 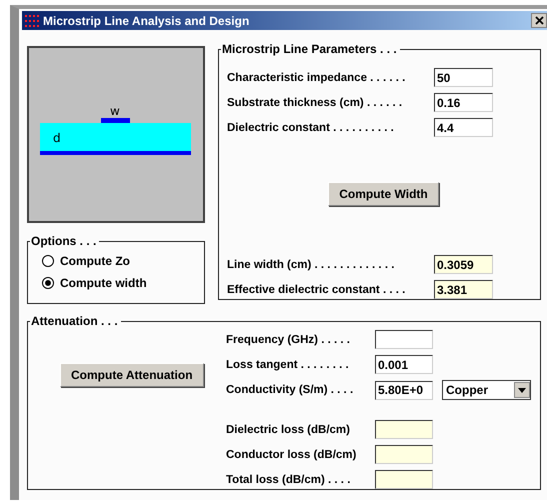 I want to click on field-label: Substrate thickness (cm) . . . . . ., so click(x=315, y=102).